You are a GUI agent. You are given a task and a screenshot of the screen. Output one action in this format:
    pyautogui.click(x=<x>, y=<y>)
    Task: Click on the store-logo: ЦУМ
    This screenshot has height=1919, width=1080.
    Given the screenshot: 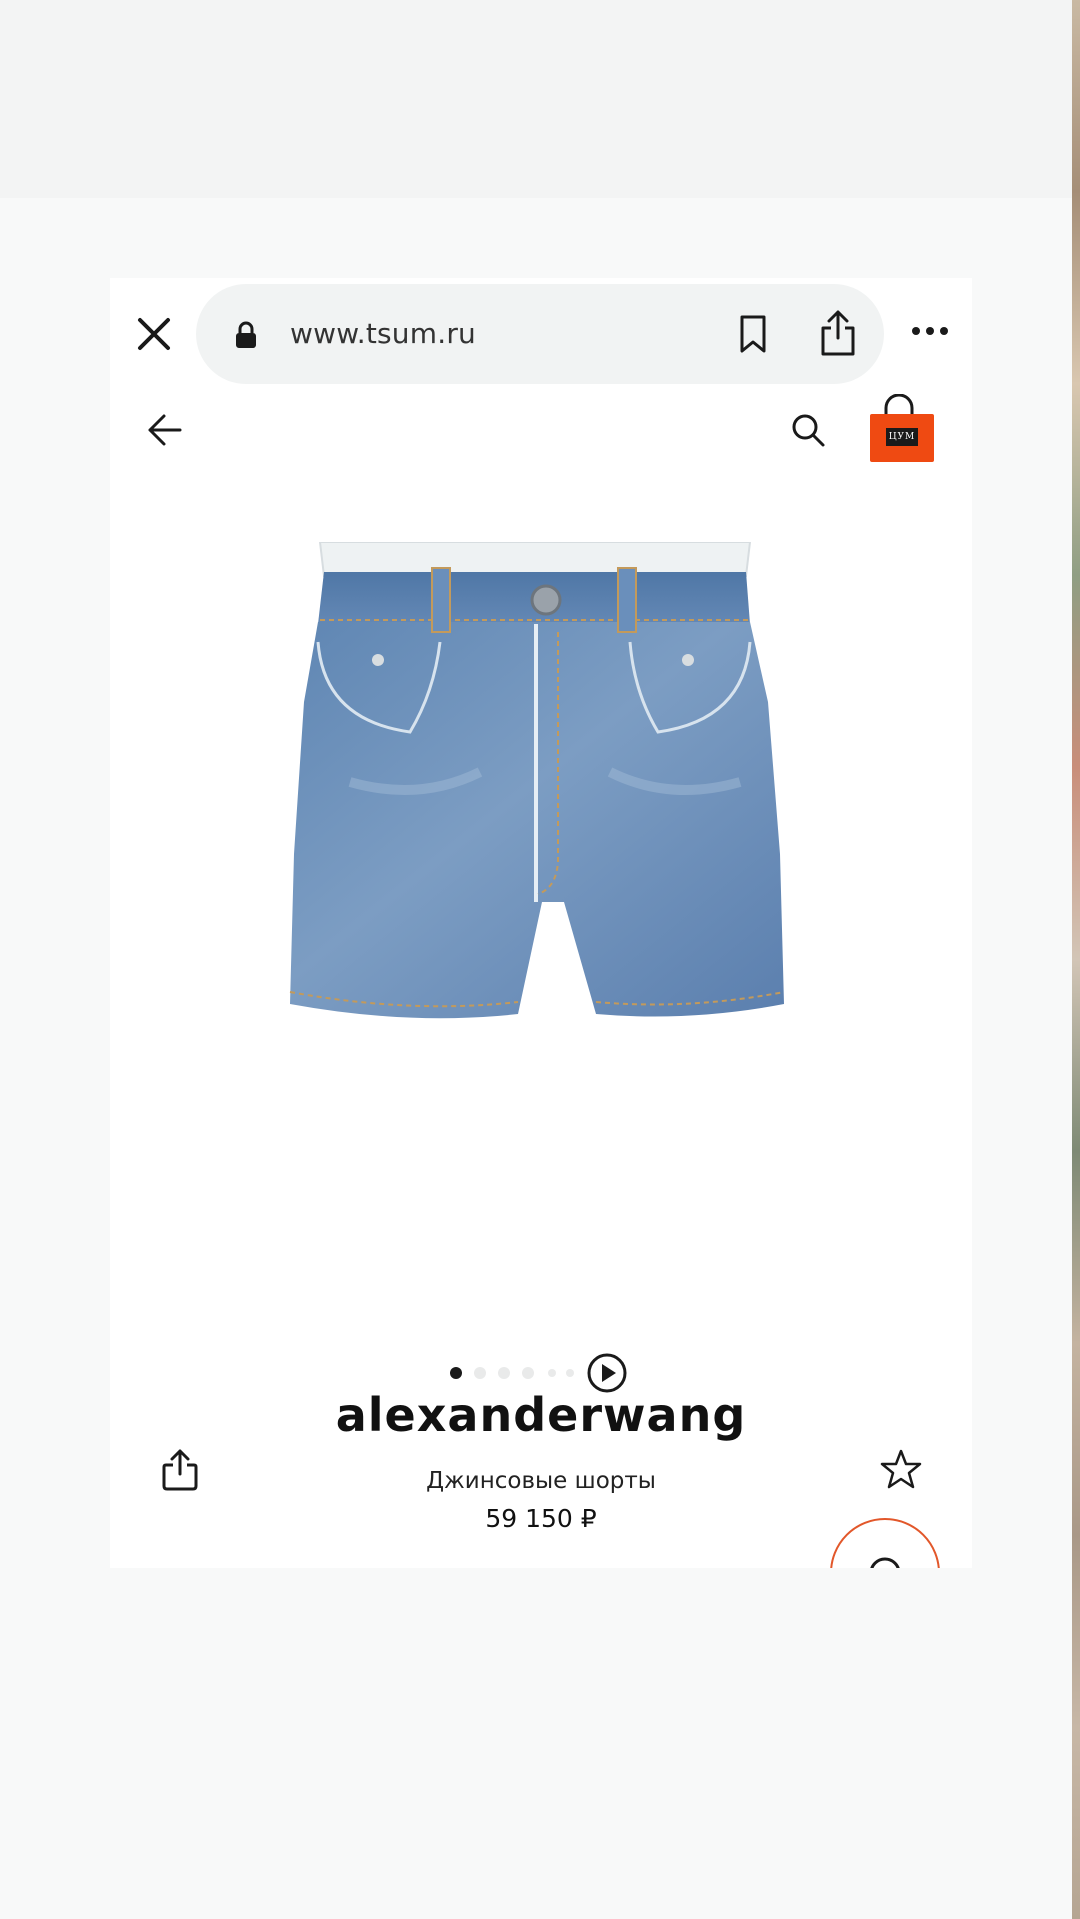 What is the action you would take?
    pyautogui.click(x=902, y=437)
    